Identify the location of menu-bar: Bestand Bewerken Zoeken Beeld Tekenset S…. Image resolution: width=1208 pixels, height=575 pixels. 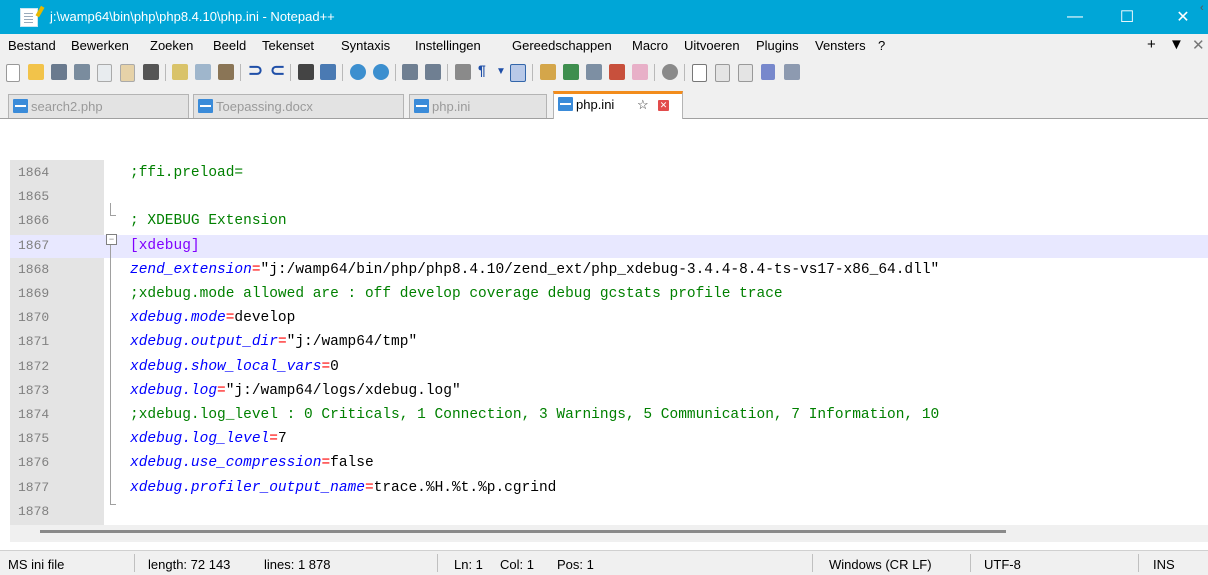
(604, 45).